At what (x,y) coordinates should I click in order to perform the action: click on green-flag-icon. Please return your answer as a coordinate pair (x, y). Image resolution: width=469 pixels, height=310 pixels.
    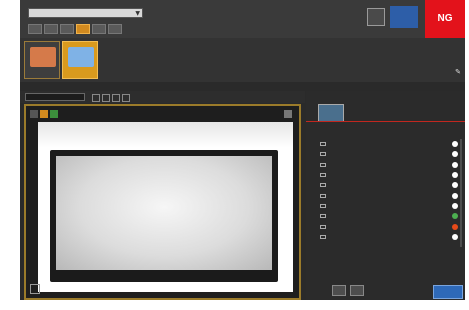
    Looking at the image, I should click on (54, 114).